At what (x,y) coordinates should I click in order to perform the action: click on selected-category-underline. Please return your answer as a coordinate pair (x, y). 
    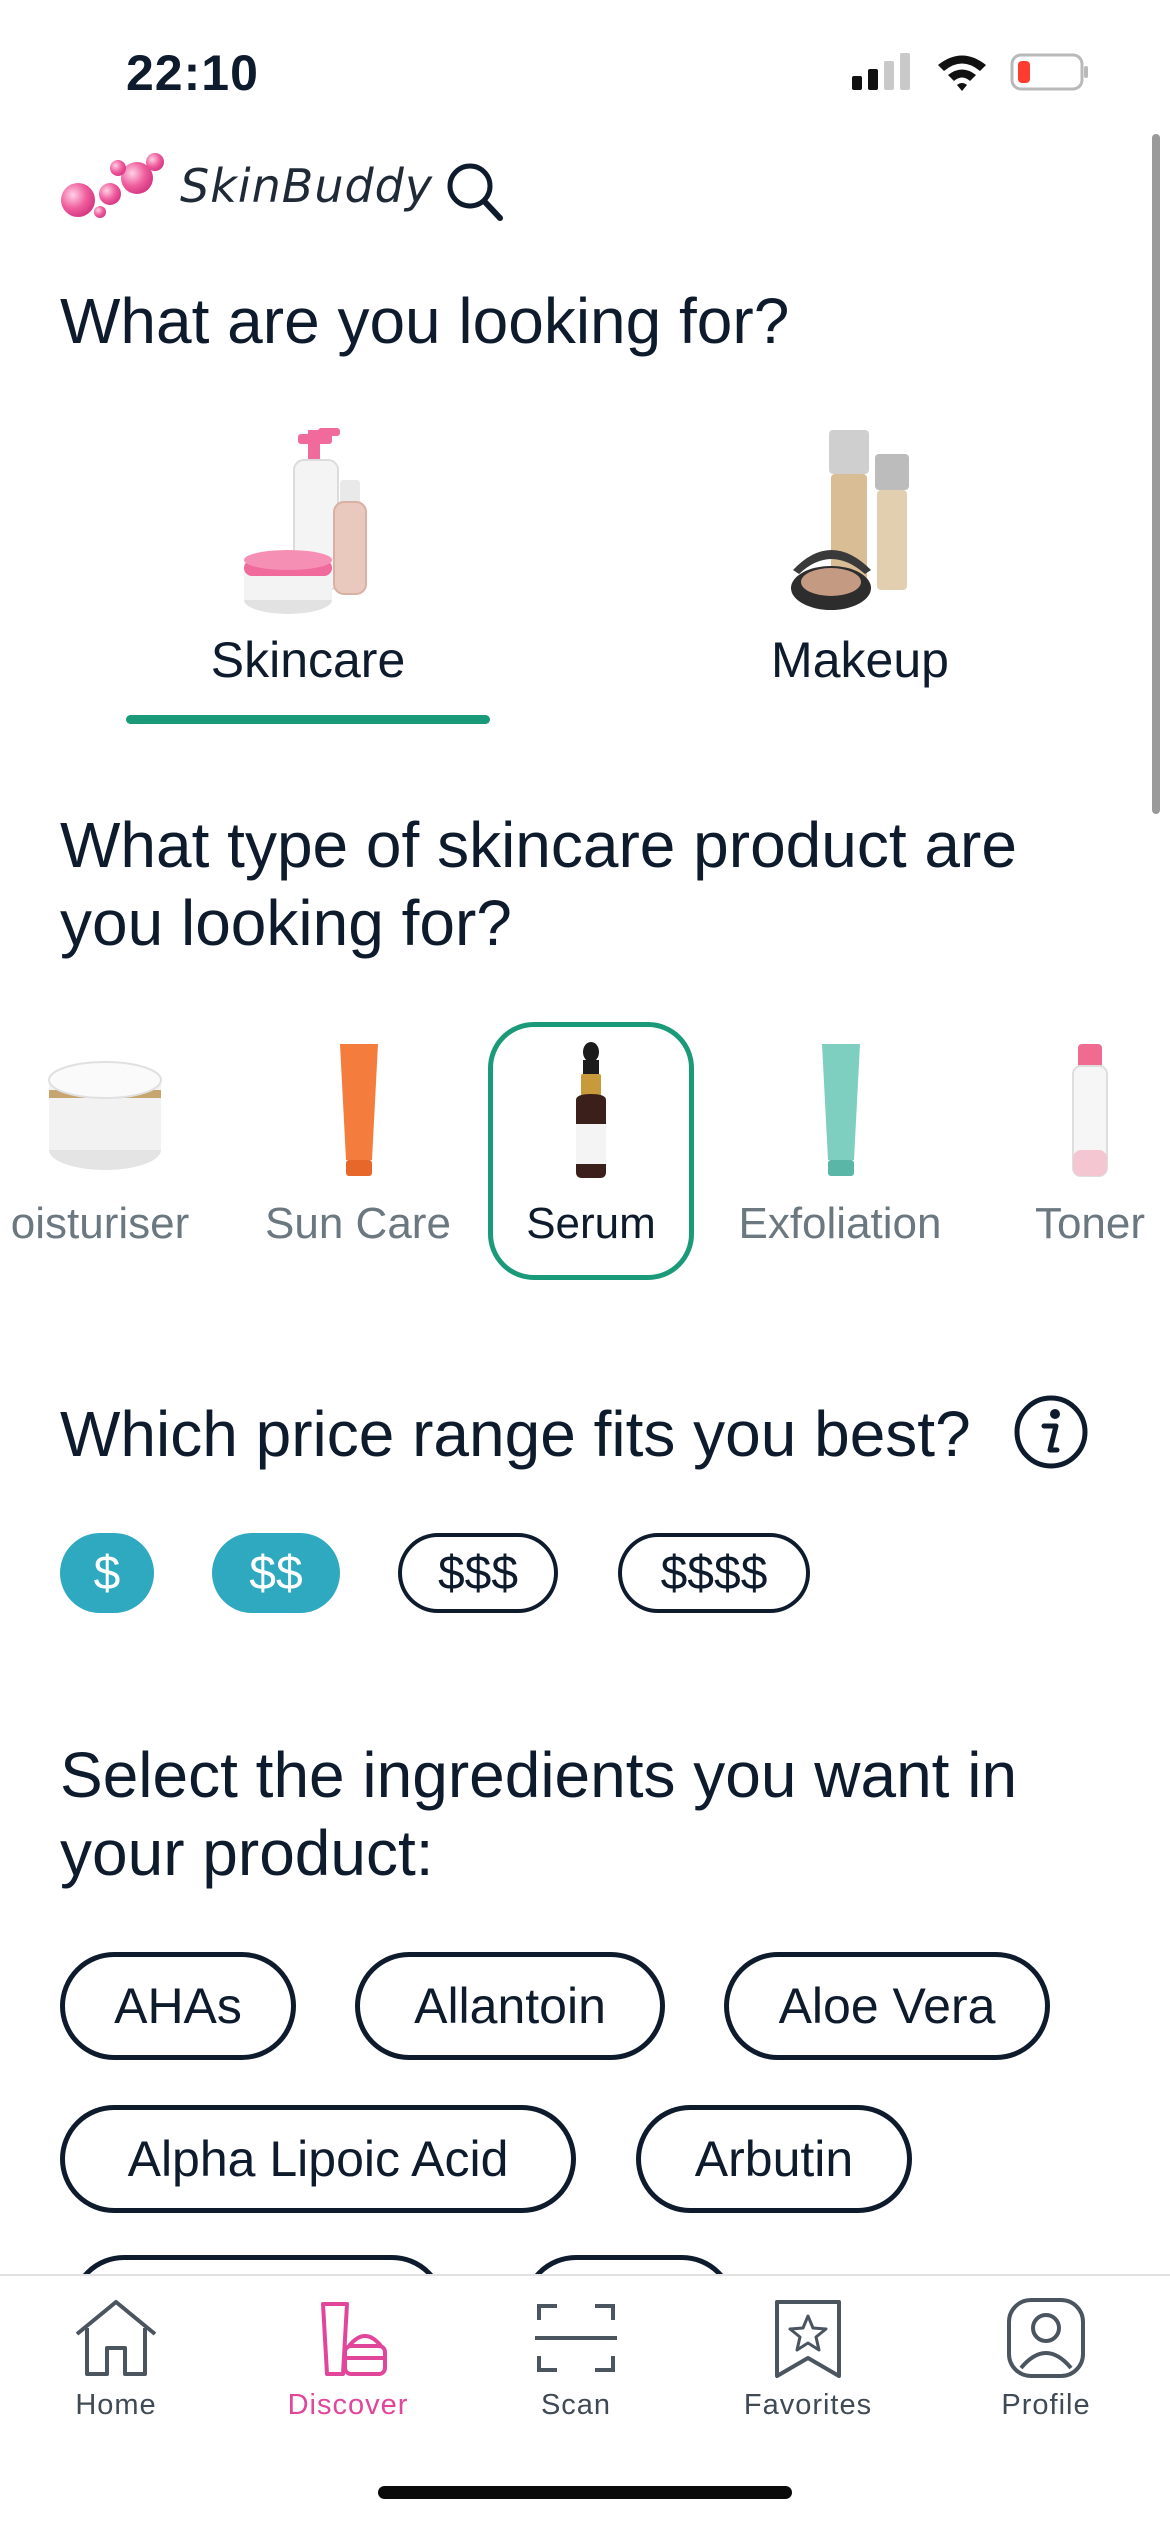
    Looking at the image, I should click on (308, 719).